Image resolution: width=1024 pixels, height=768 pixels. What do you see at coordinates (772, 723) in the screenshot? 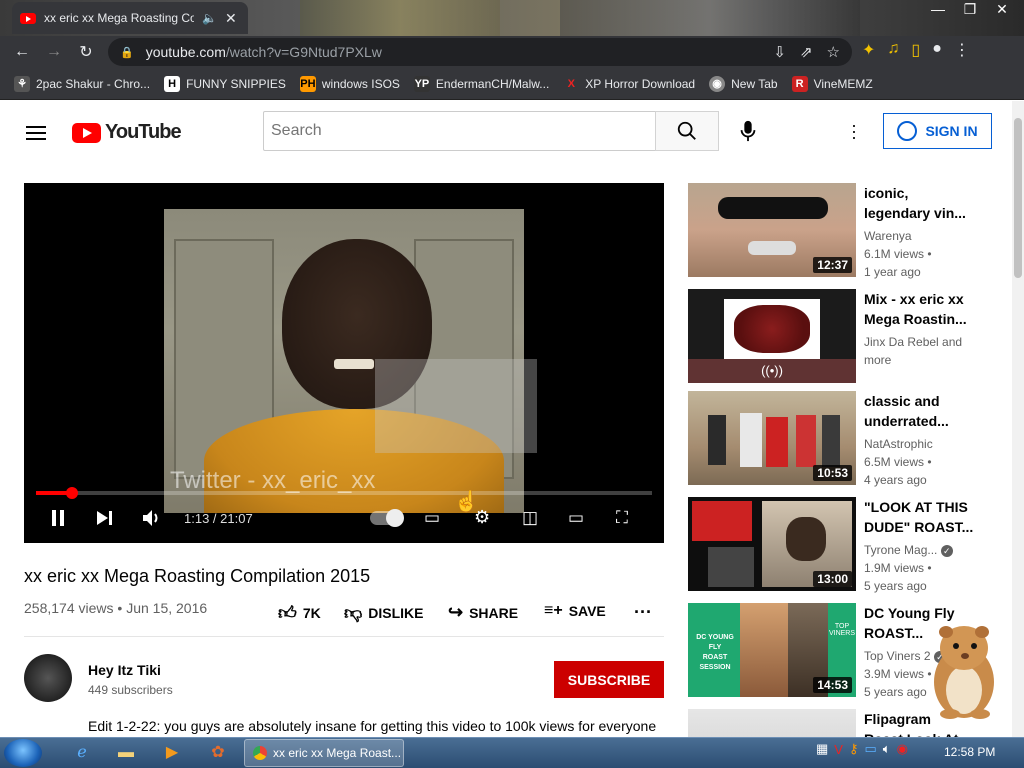
I see `video-thumbnail` at bounding box center [772, 723].